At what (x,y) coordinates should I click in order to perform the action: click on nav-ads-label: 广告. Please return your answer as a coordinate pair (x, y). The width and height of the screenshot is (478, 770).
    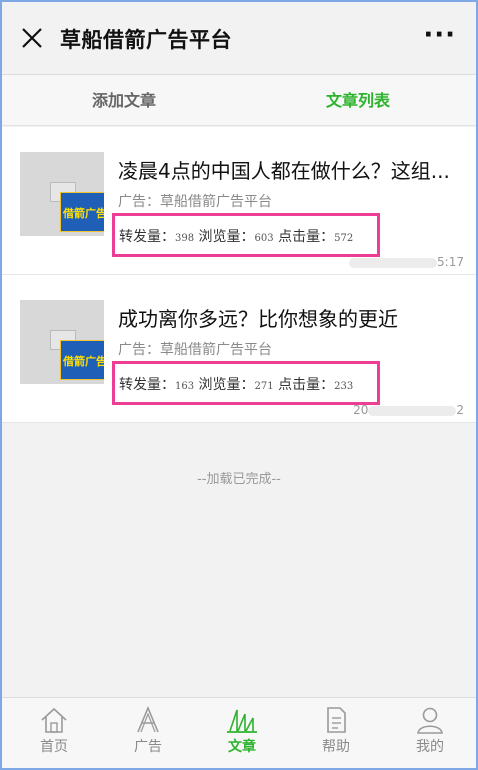
    Looking at the image, I should click on (148, 747).